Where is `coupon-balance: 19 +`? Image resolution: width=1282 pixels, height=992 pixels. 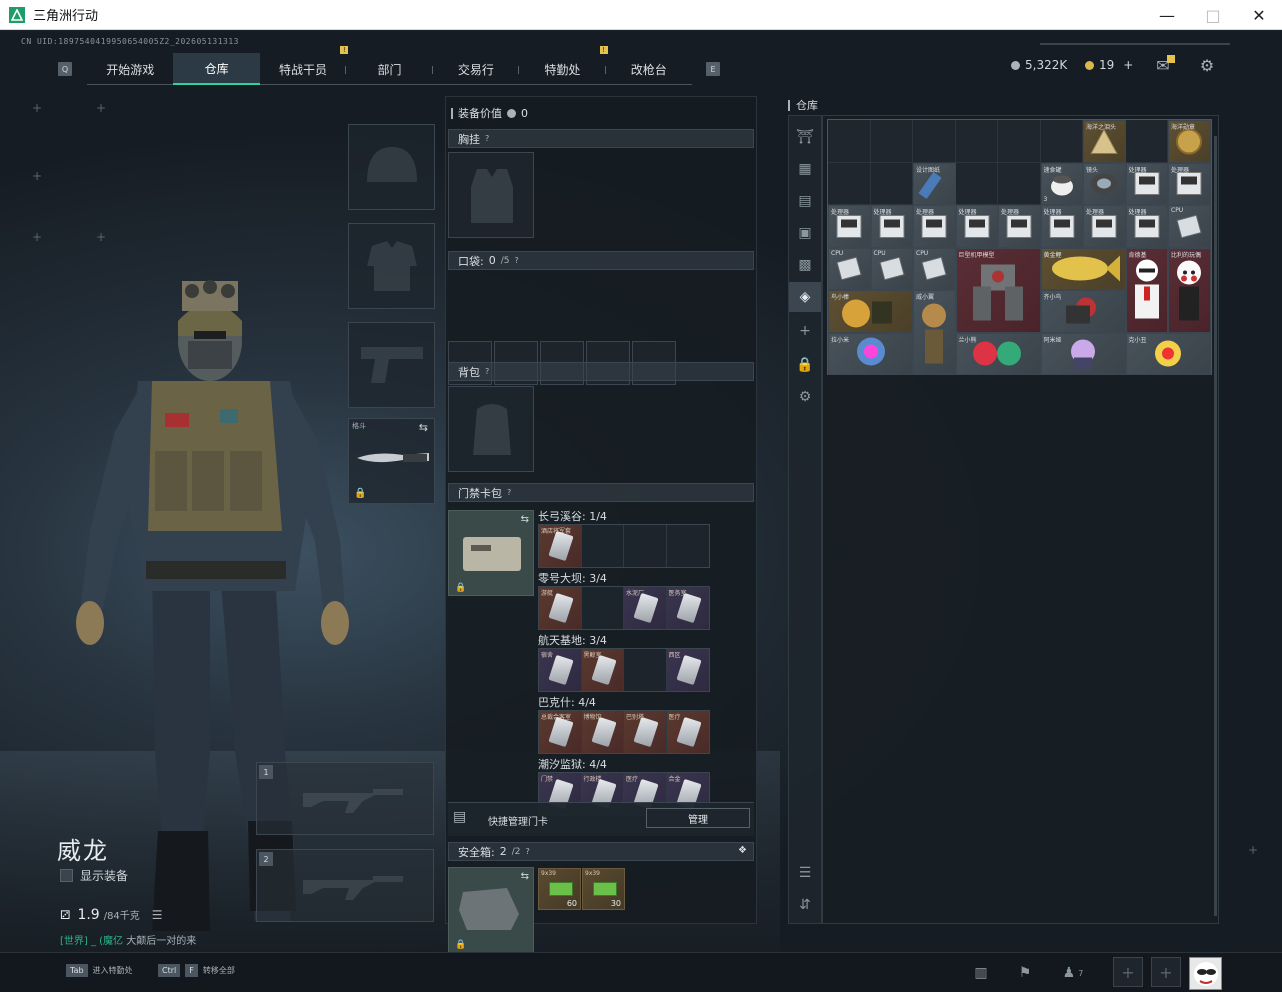
coupon-balance: 19 + is located at coordinates (1109, 65).